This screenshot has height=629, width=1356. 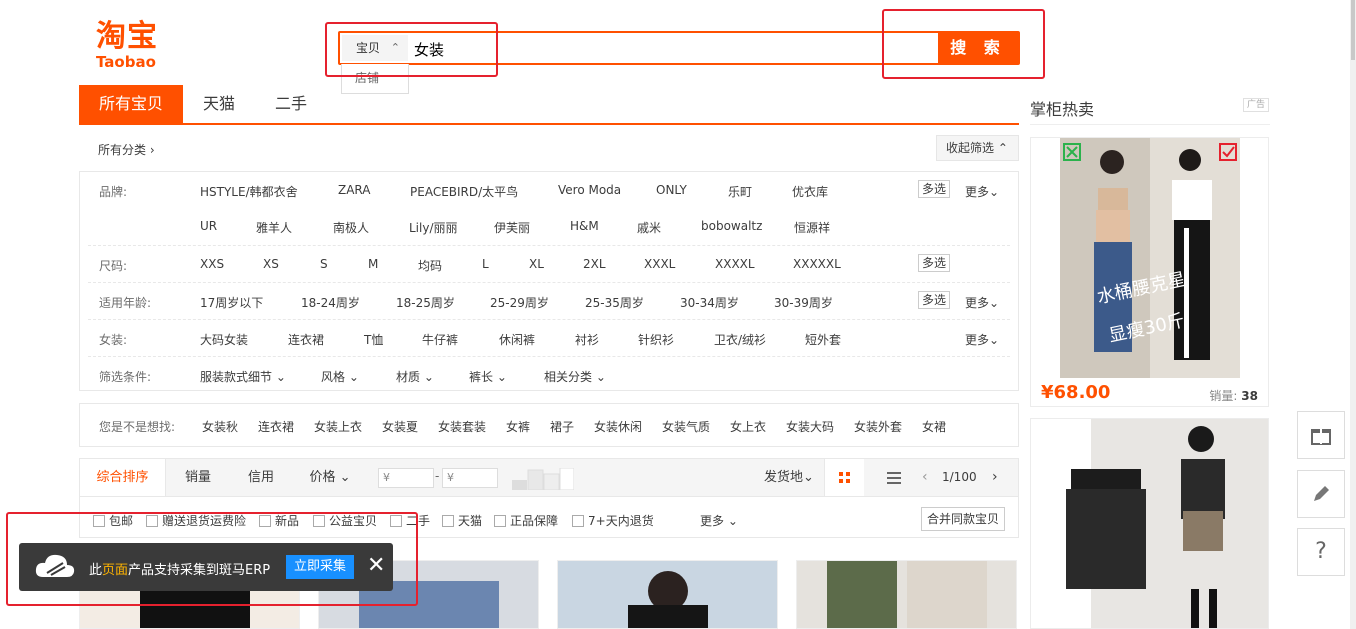 I want to click on more-options-button: 更多 ⌄, so click(x=719, y=520).